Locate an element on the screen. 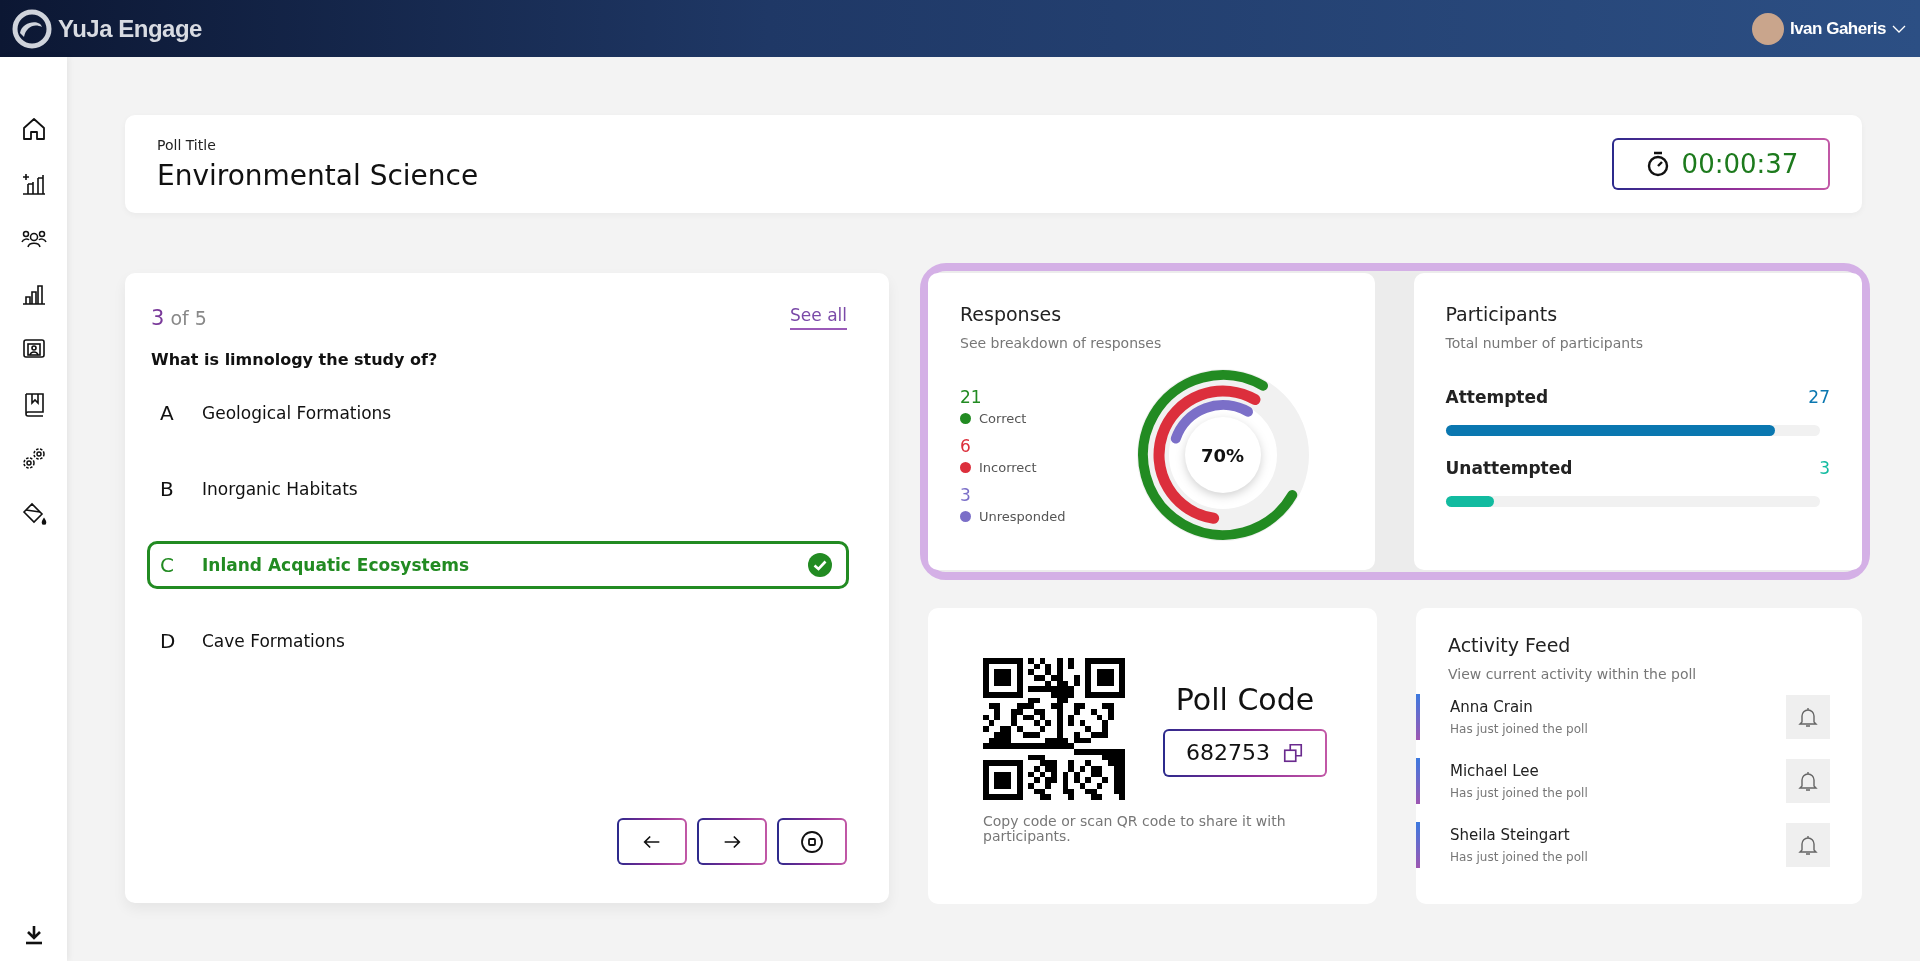 The height and width of the screenshot is (961, 1920). card-title: Activity Feed is located at coordinates (1509, 645).